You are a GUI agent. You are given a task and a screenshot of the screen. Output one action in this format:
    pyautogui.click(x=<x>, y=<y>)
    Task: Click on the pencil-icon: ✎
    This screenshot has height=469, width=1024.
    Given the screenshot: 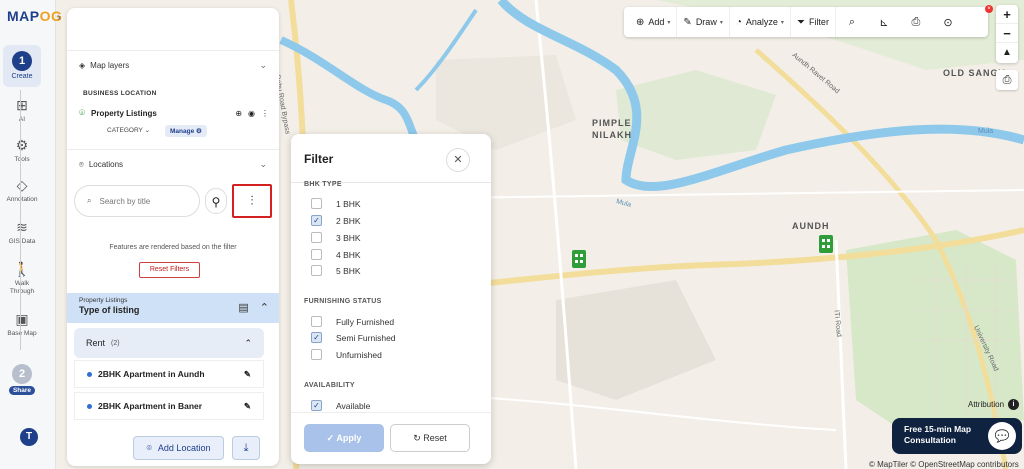 What is the action you would take?
    pyautogui.click(x=687, y=22)
    